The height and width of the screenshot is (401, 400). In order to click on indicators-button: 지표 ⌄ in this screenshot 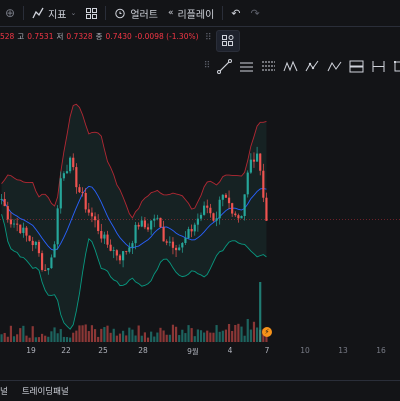, I will do `click(54, 13)`.